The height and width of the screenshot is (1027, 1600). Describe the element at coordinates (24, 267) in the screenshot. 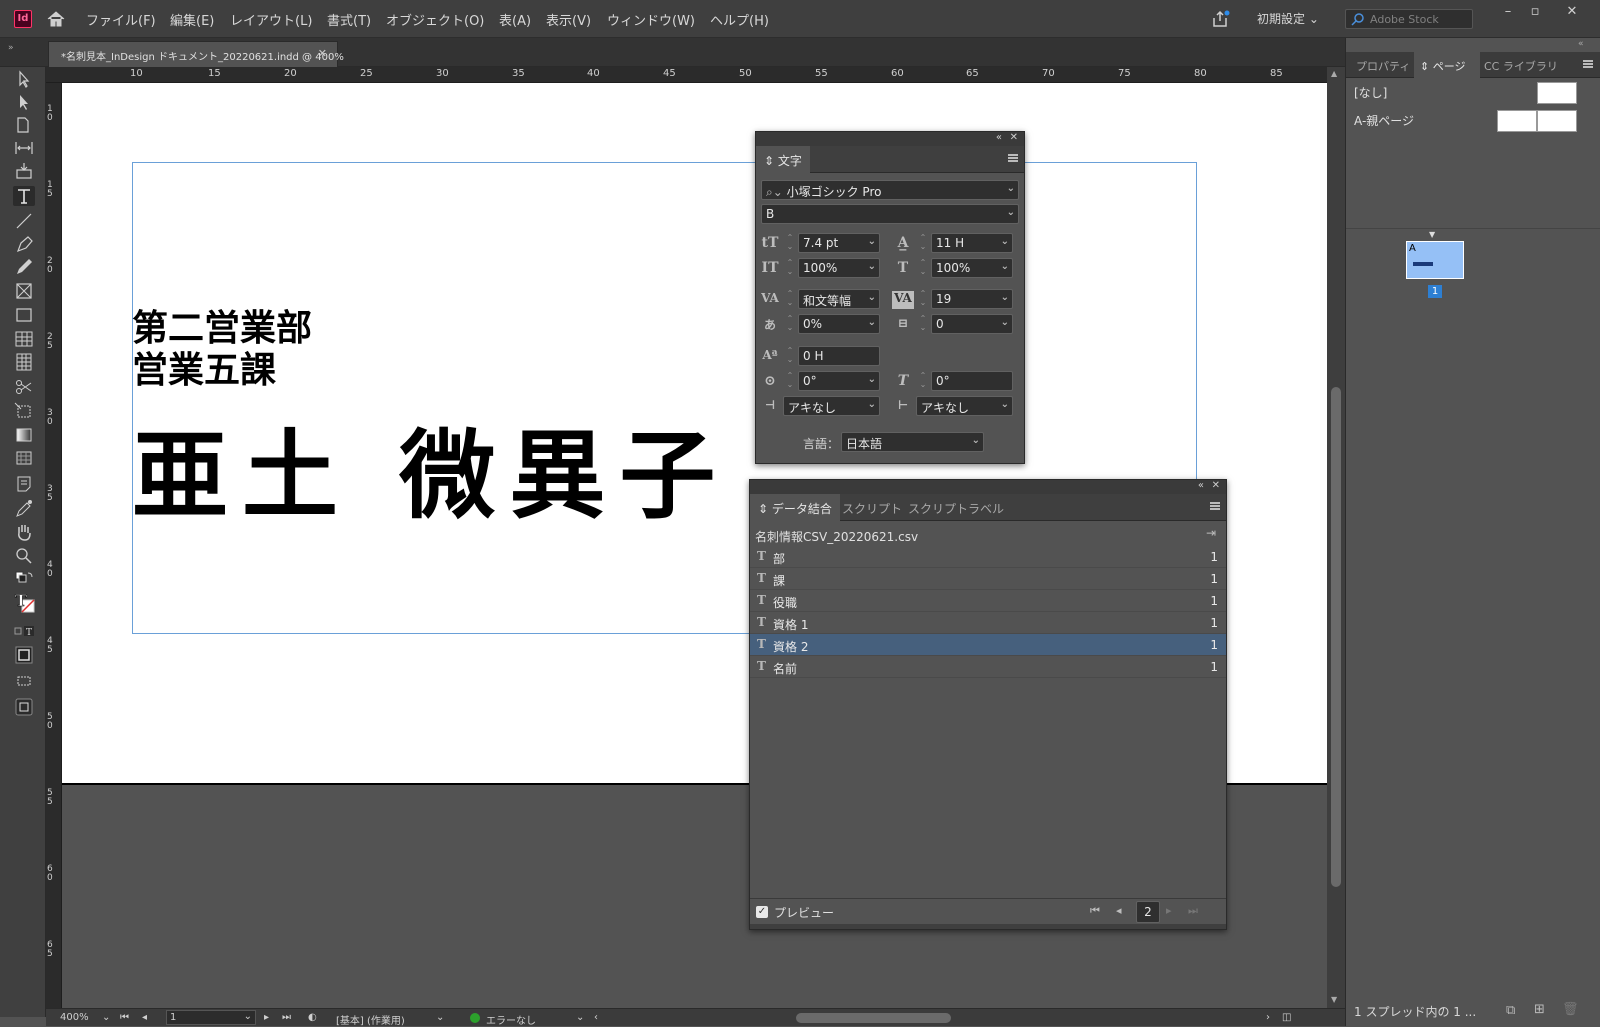

I see `pencil-tool-icon` at that location.